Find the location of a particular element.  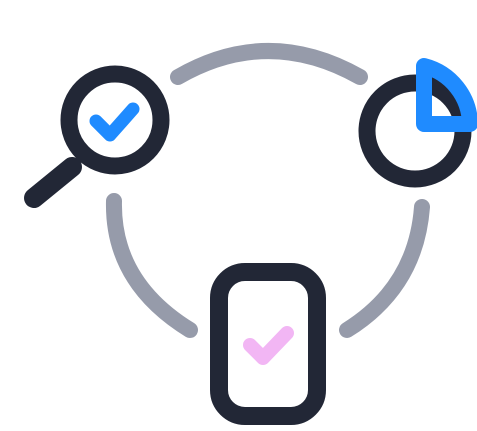

magnifier-handle is located at coordinates (53, 182).